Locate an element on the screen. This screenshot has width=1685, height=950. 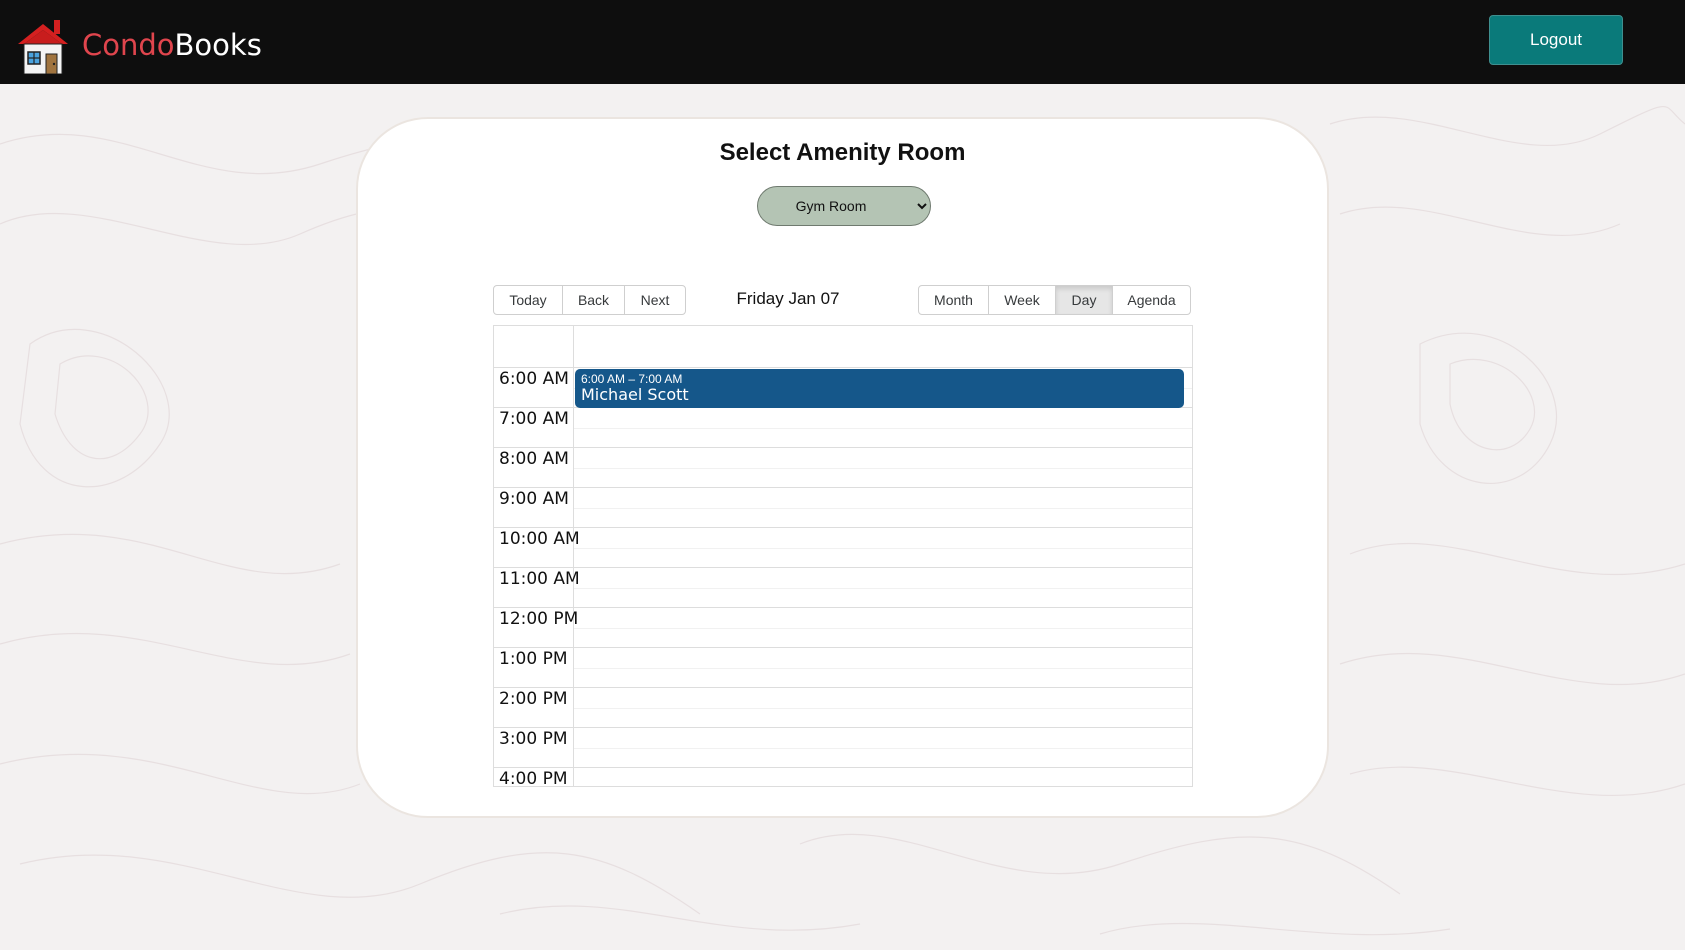
all-day-row is located at coordinates (843, 347).